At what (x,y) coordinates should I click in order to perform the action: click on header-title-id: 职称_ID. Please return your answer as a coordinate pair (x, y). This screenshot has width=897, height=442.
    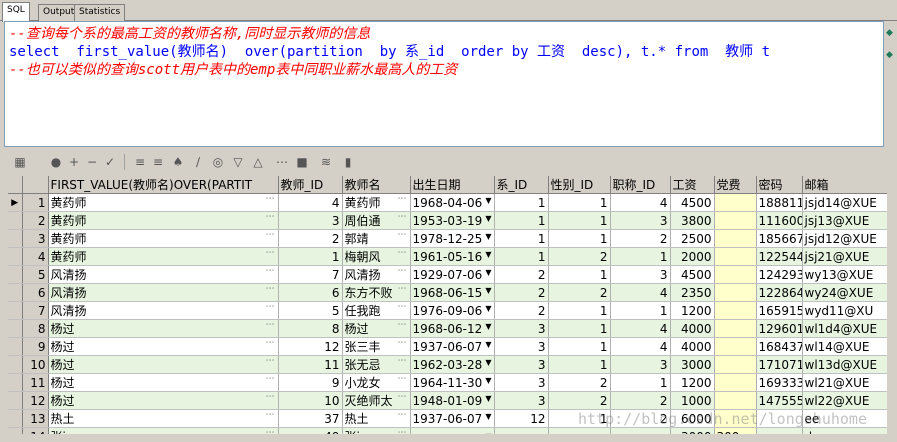
    Looking at the image, I should click on (640, 185).